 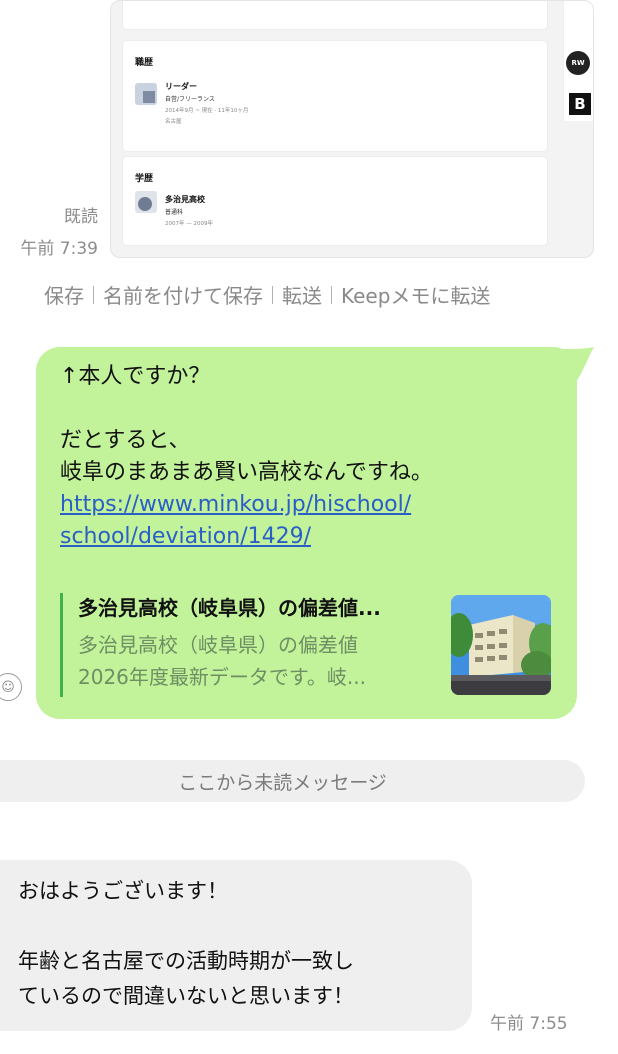 What do you see at coordinates (578, 63) in the screenshot?
I see `rw-badge-icon: RW` at bounding box center [578, 63].